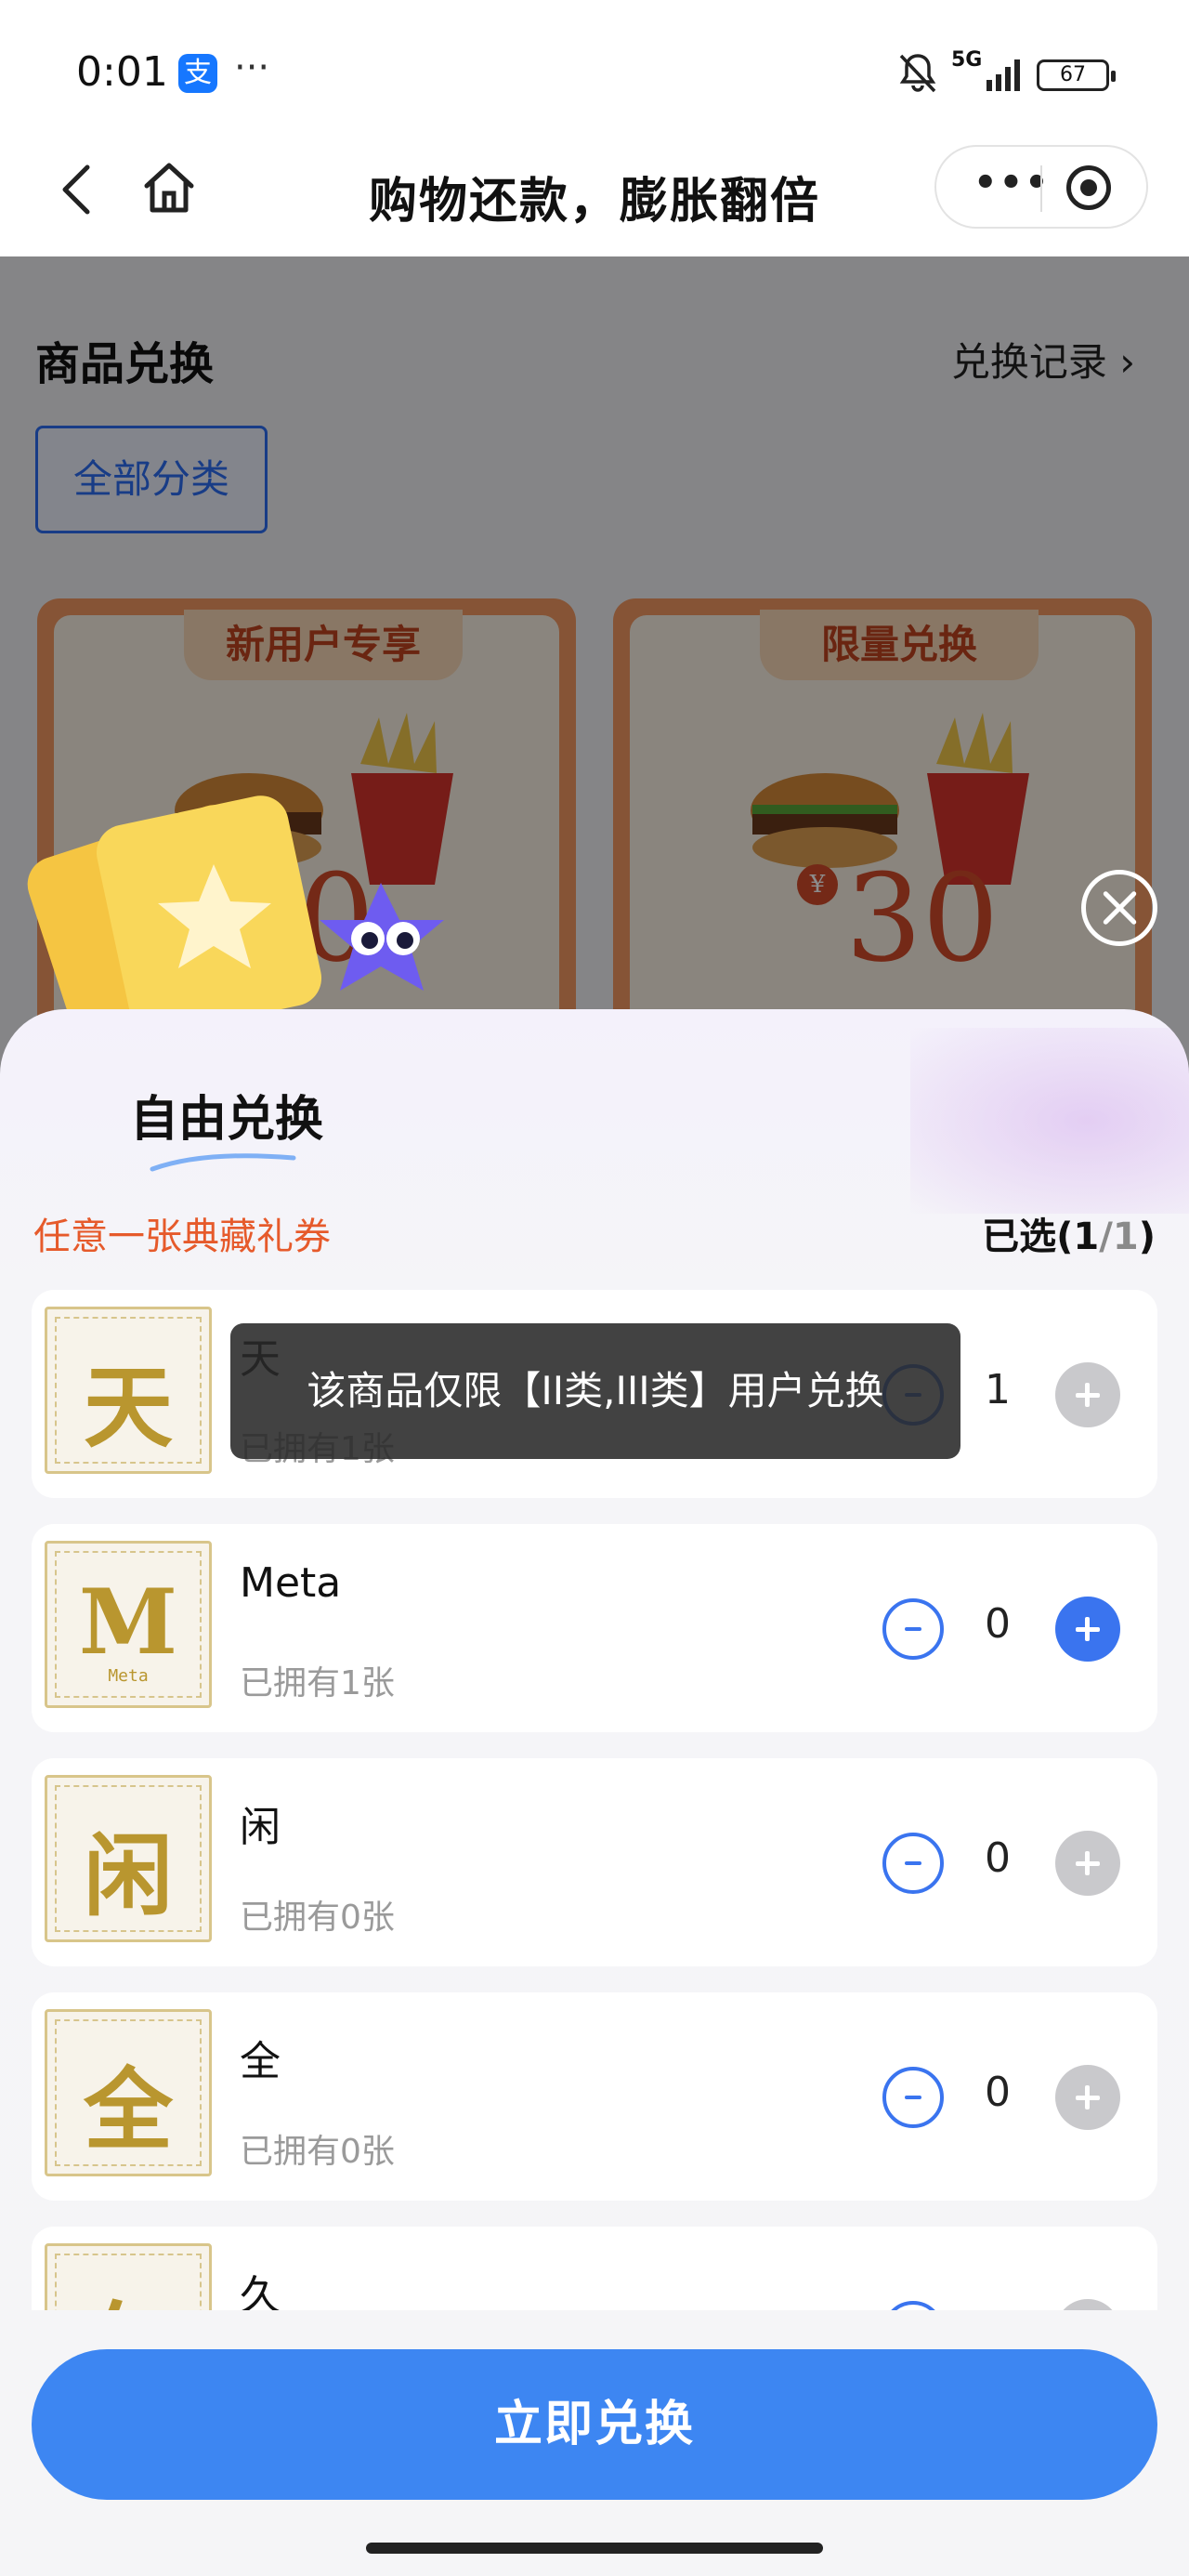  I want to click on signal-icon, so click(1003, 75).